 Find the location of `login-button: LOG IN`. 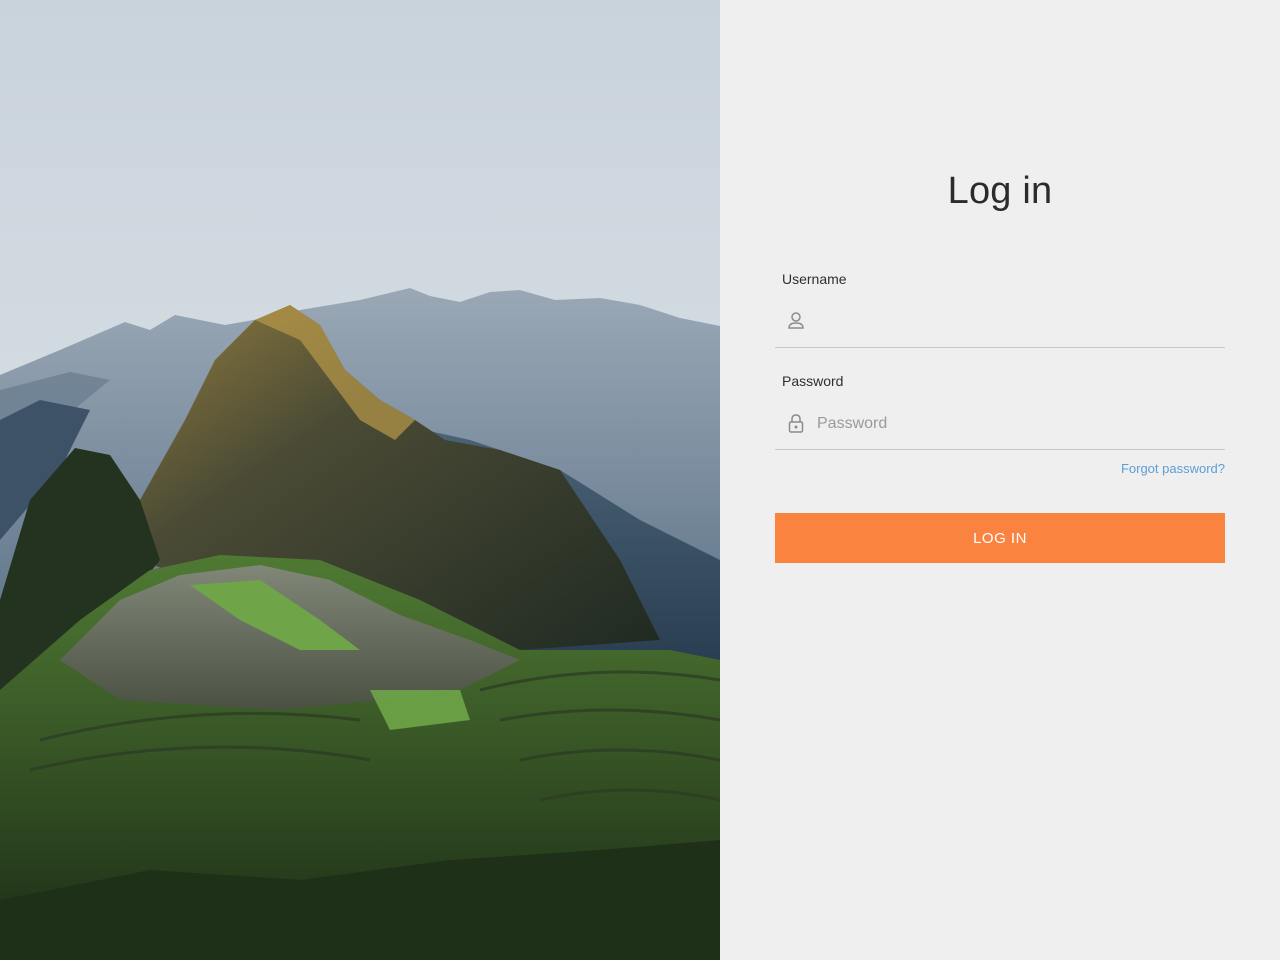

login-button: LOG IN is located at coordinates (1000, 538).